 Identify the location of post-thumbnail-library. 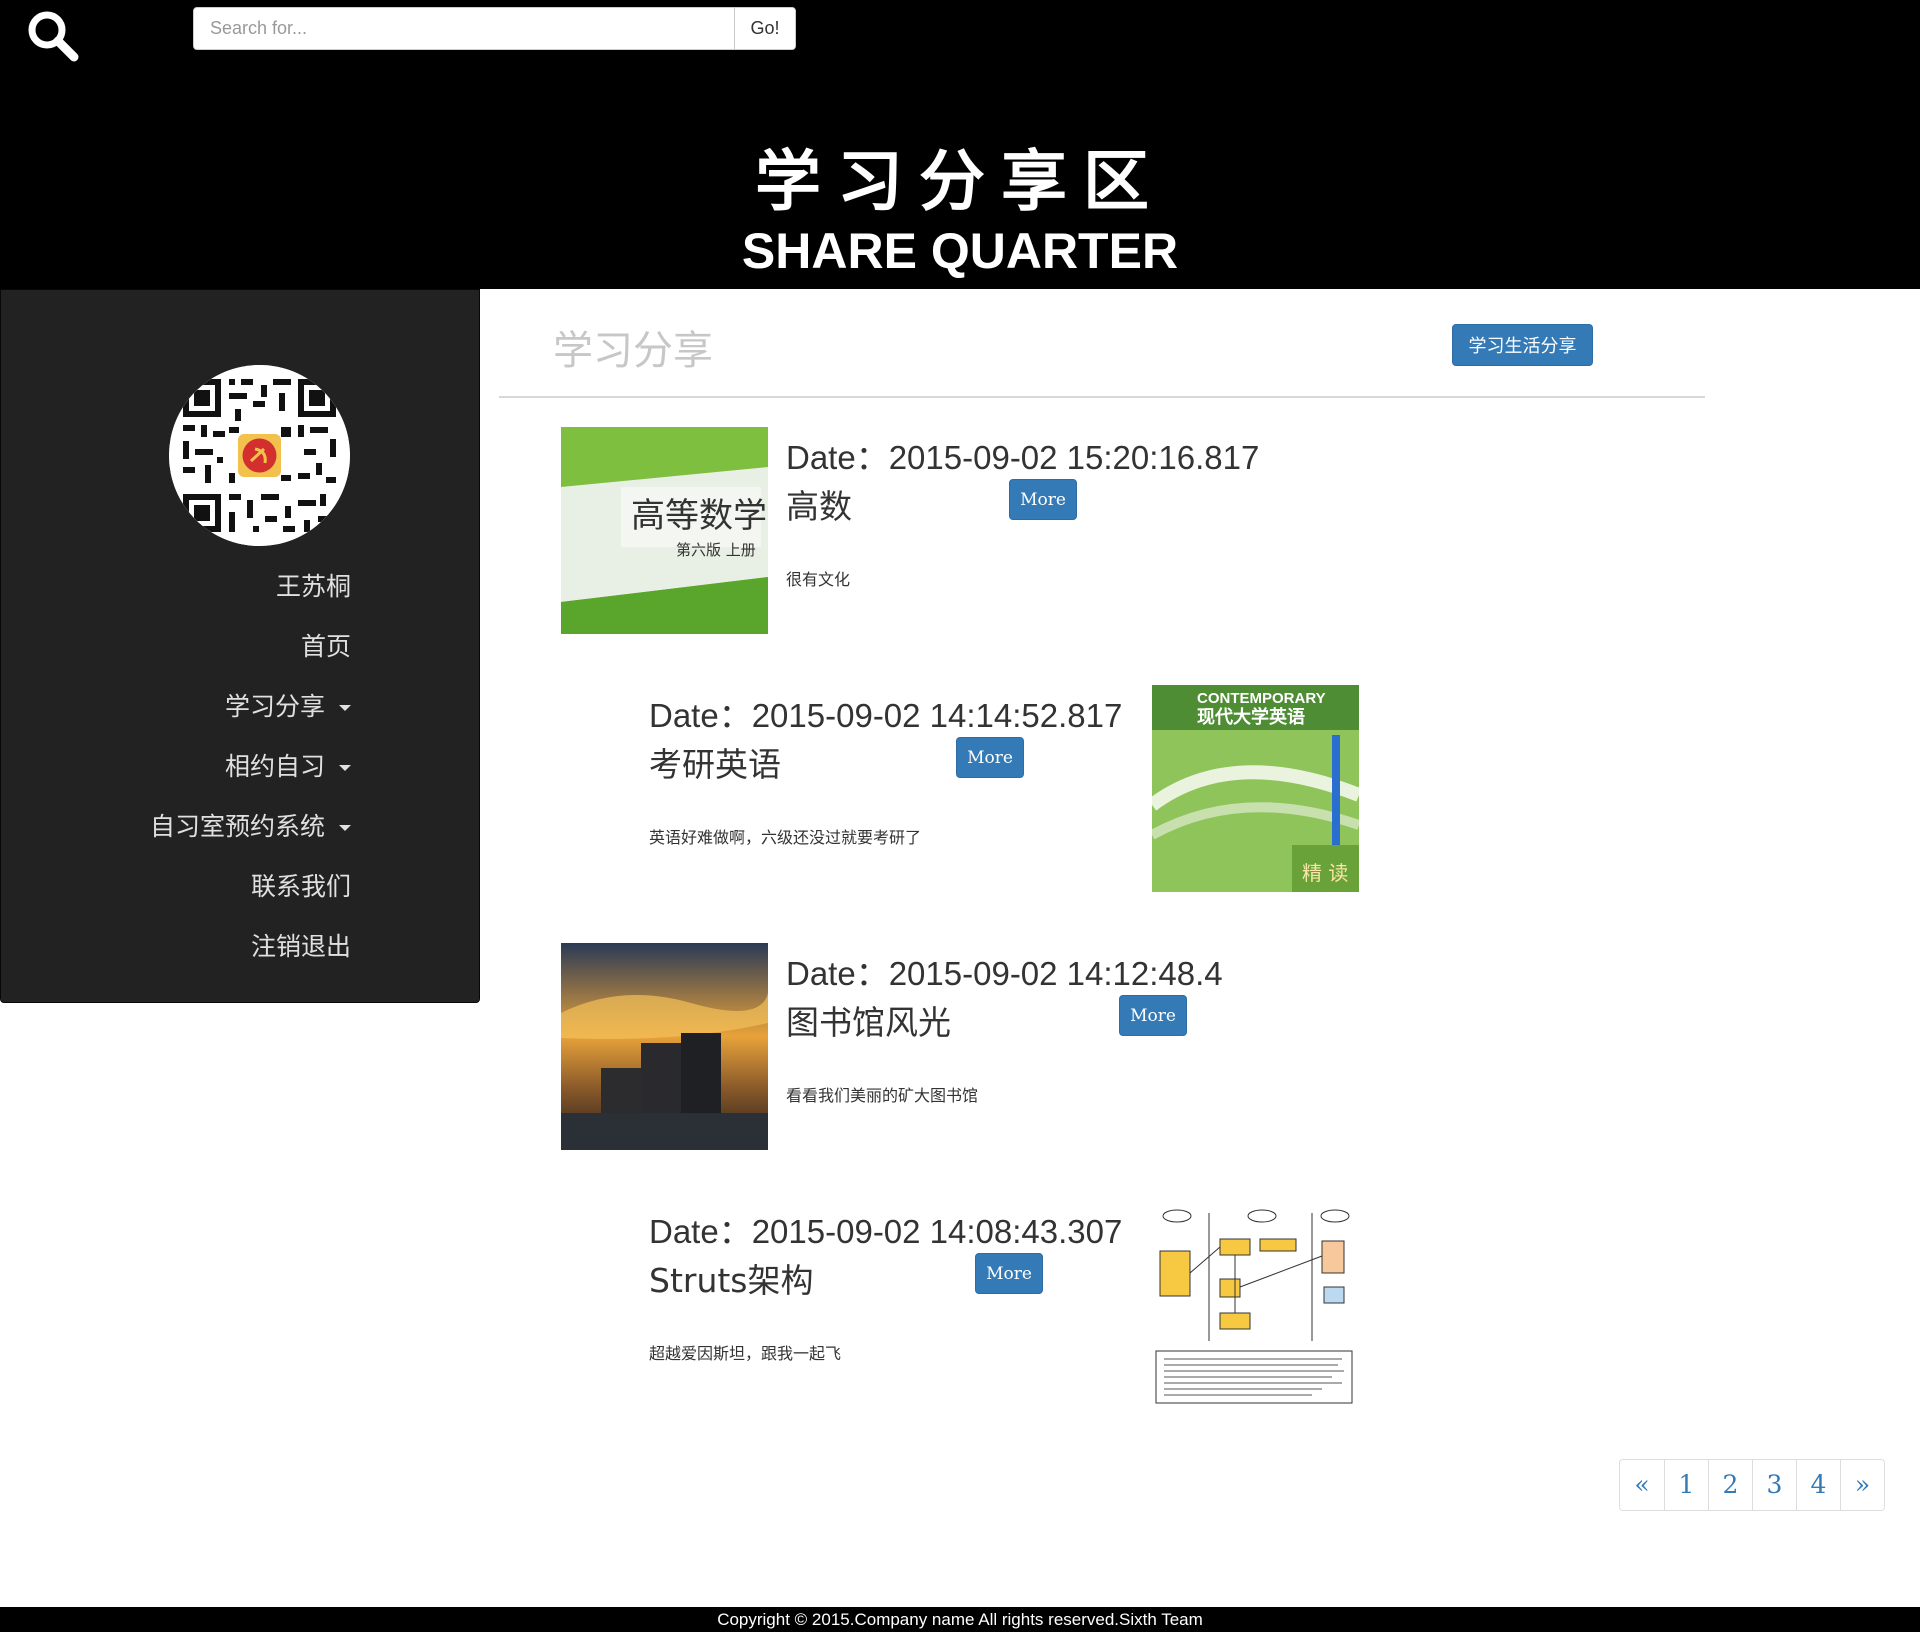
(664, 1046).